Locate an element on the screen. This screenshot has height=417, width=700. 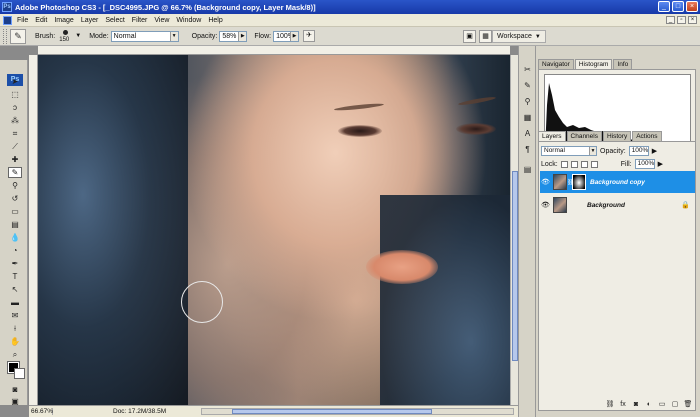
brush-picker: 150 is located at coordinates (66, 36).